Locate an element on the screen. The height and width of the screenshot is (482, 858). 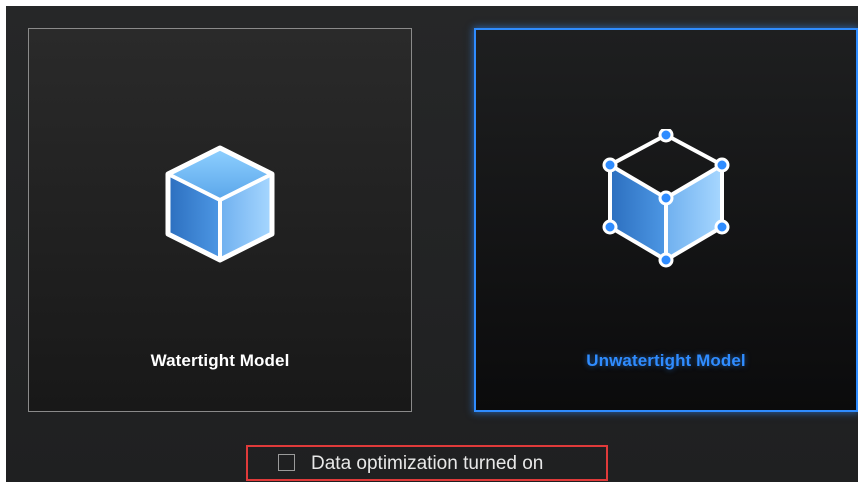
wireframe-cube-icon is located at coordinates (666, 198).